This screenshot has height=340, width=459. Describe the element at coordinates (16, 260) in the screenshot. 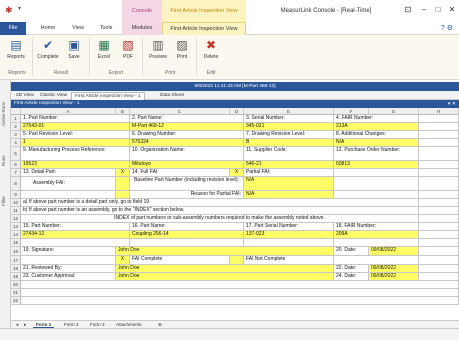

I see `row-header: 17` at that location.